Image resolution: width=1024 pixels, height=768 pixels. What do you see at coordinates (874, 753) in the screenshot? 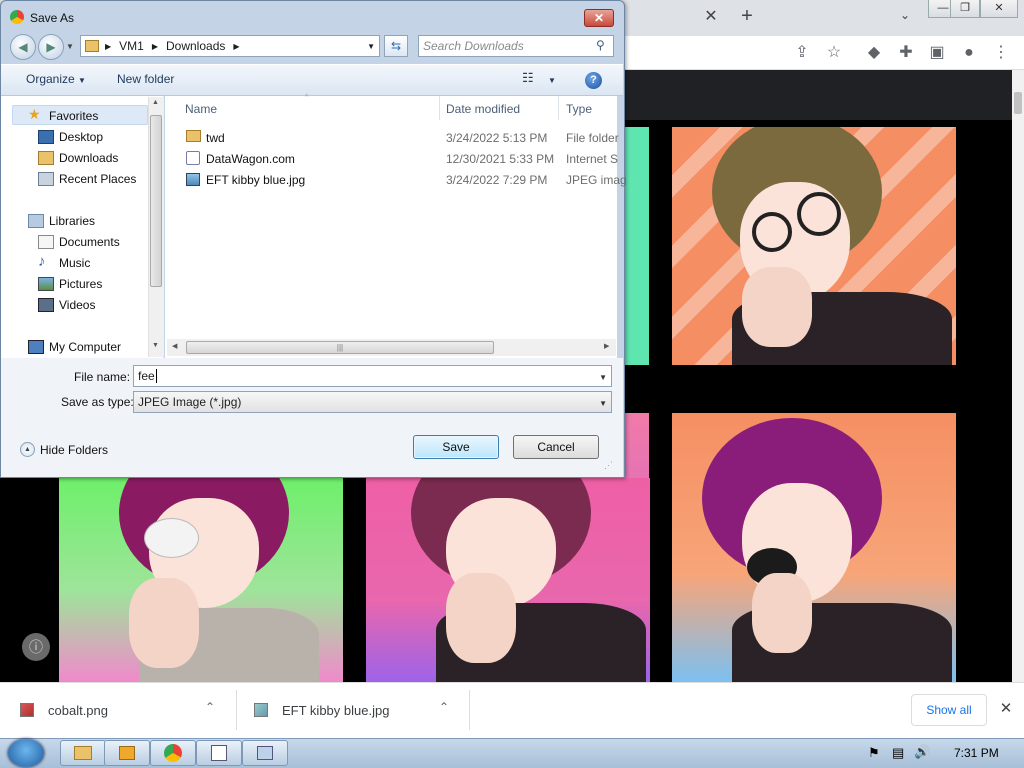
I see `flag-icon: ⚑` at bounding box center [874, 753].